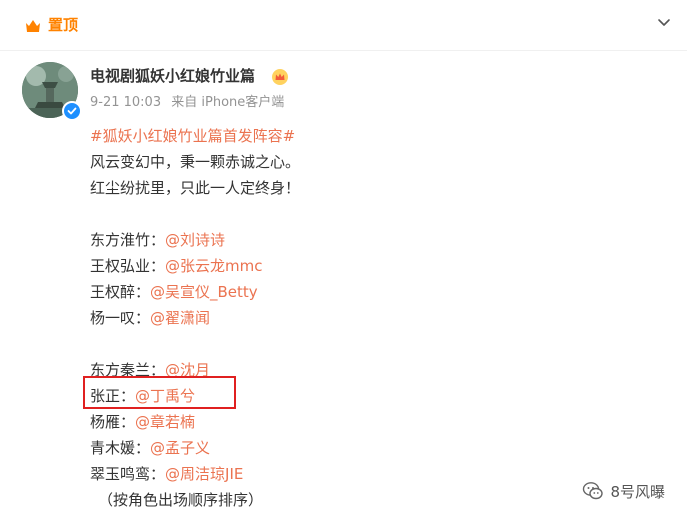  What do you see at coordinates (637, 491) in the screenshot?
I see `watermark-text: 8号风曝` at bounding box center [637, 491].